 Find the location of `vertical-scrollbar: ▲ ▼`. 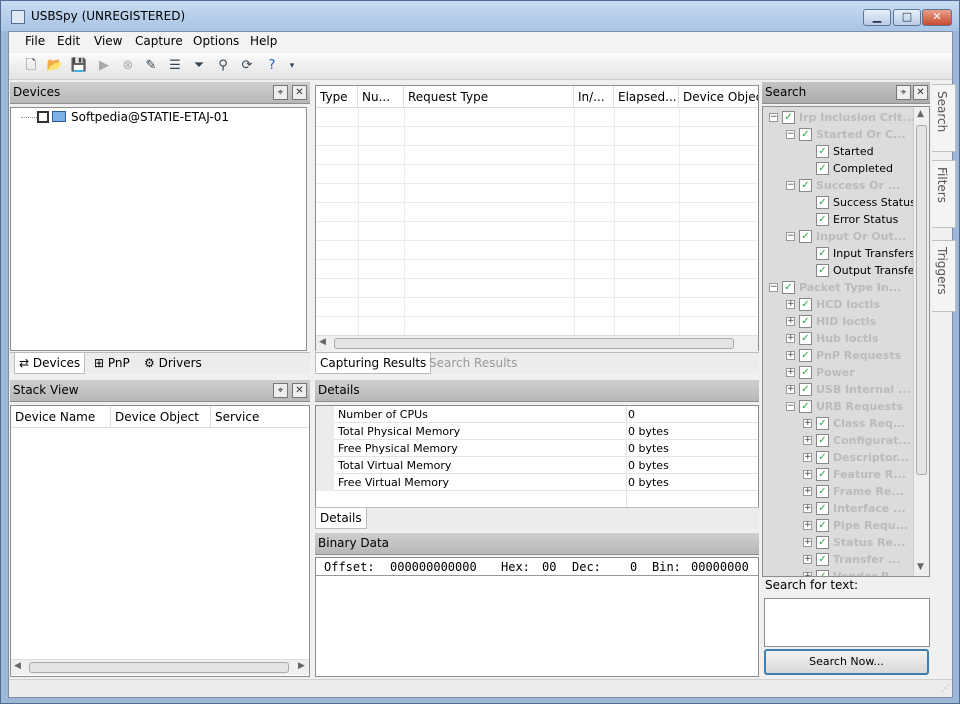

vertical-scrollbar: ▲ ▼ is located at coordinates (921, 341).